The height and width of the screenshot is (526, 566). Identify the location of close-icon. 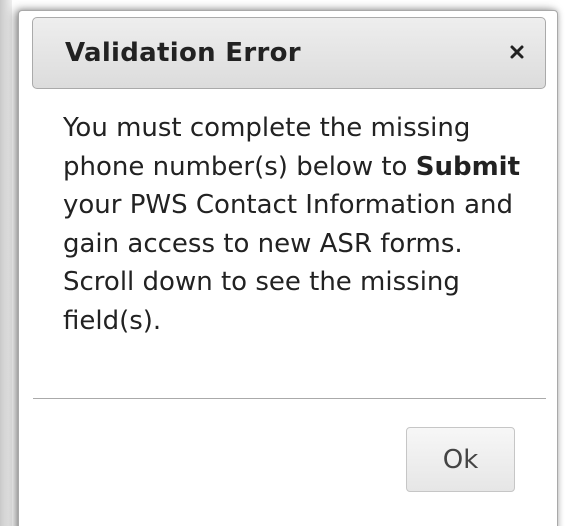
(517, 52).